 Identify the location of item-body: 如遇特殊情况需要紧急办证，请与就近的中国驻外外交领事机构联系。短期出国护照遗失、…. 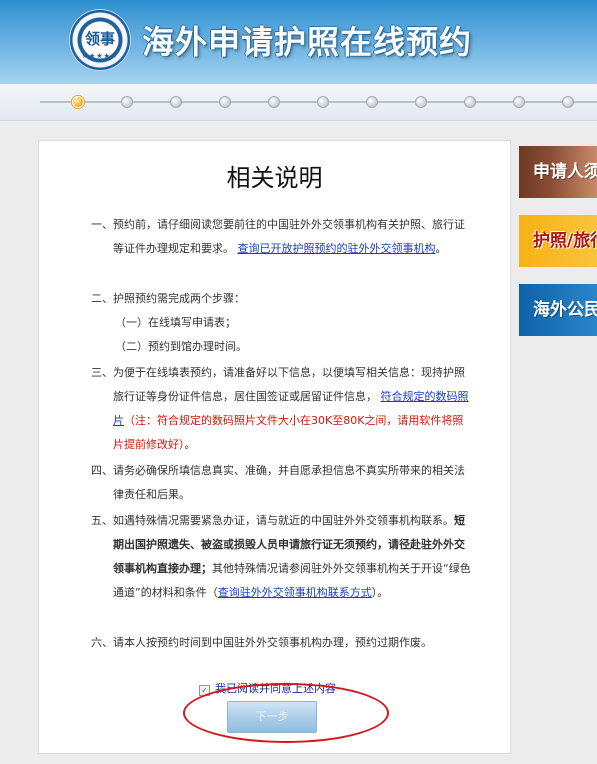
(293, 557).